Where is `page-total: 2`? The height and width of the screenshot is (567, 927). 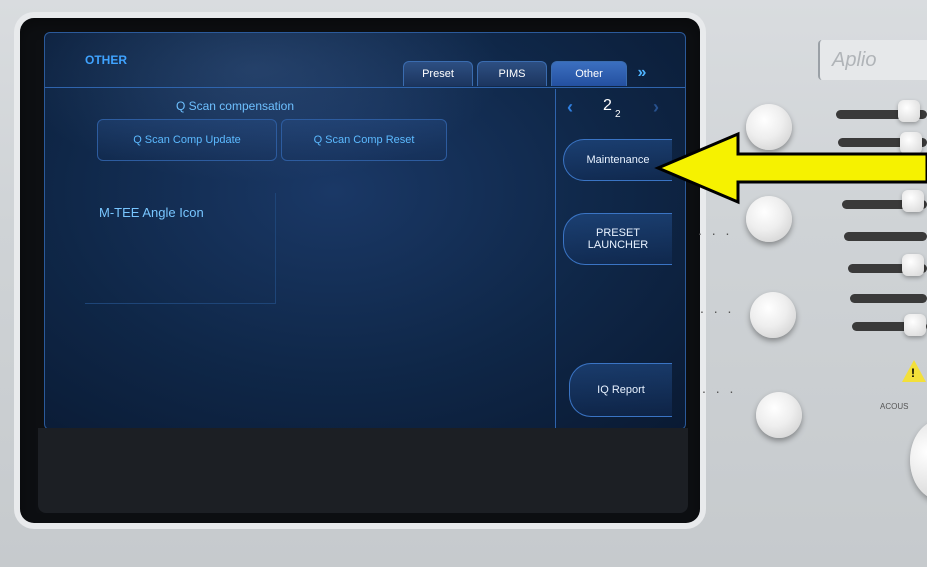
page-total: 2 is located at coordinates (618, 114).